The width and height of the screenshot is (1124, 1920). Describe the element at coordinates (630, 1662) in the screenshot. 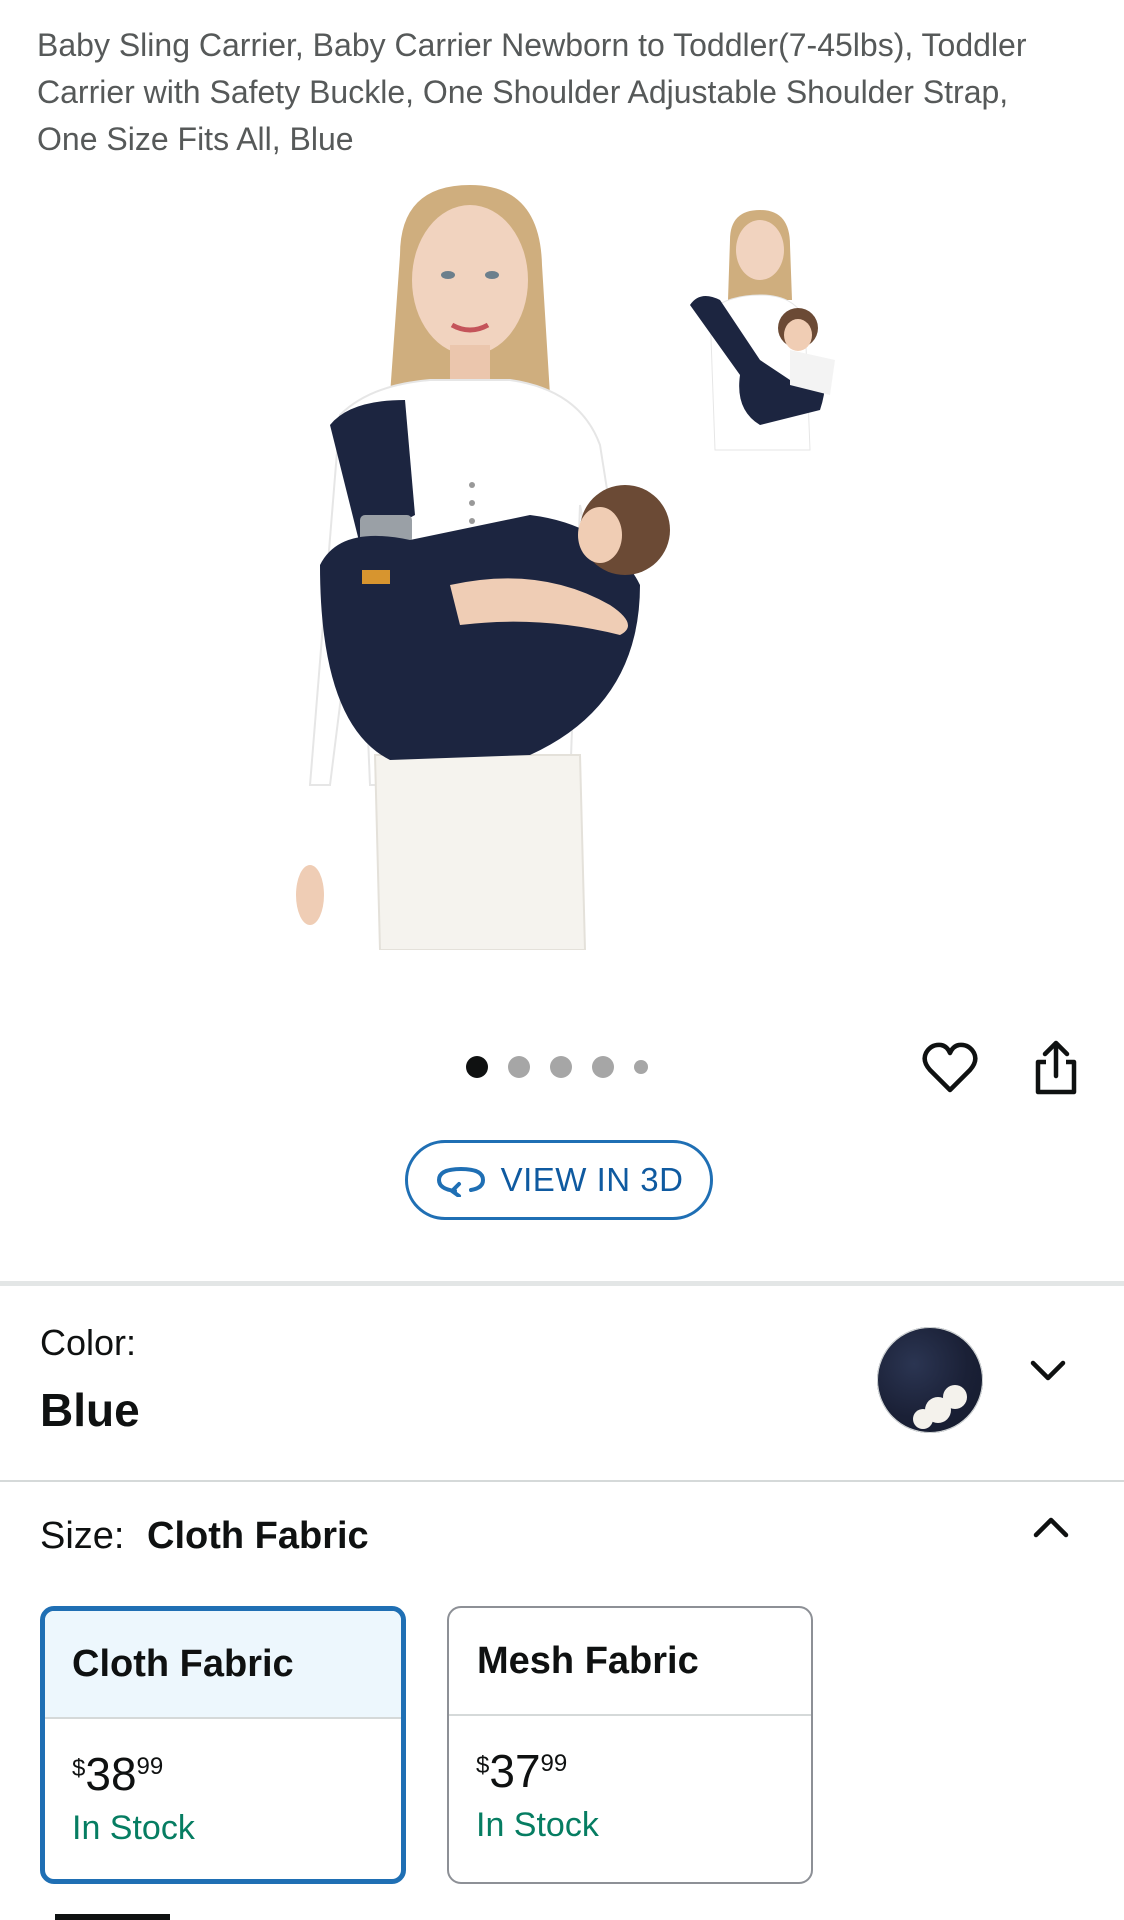

I see `size-option-name: Mesh Fabric` at that location.